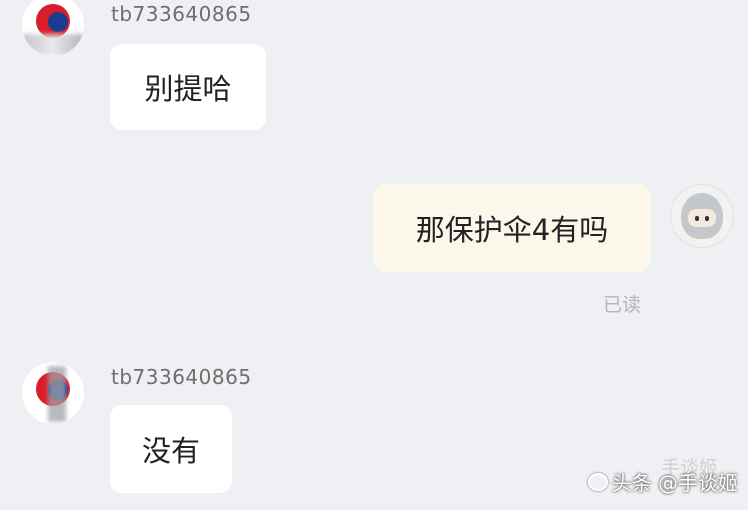 The width and height of the screenshot is (748, 510). I want to click on message-bubble-incoming: 别提哈, so click(188, 87).